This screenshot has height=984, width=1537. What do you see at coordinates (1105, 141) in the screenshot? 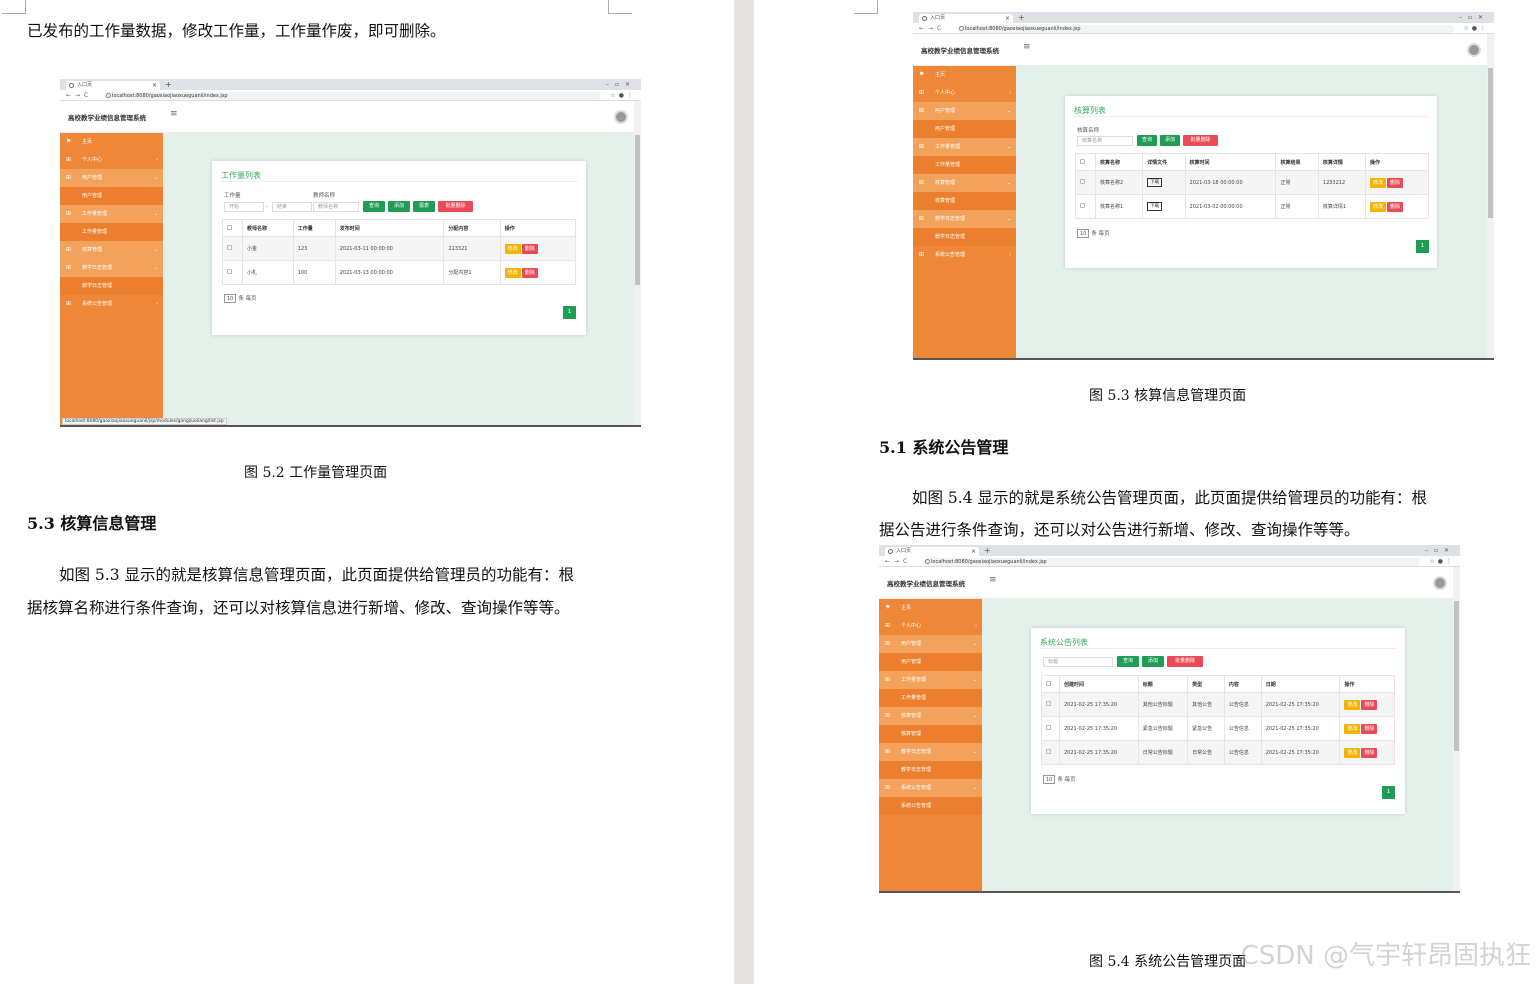
I see `accounting-name-input: 核算名称` at bounding box center [1105, 141].